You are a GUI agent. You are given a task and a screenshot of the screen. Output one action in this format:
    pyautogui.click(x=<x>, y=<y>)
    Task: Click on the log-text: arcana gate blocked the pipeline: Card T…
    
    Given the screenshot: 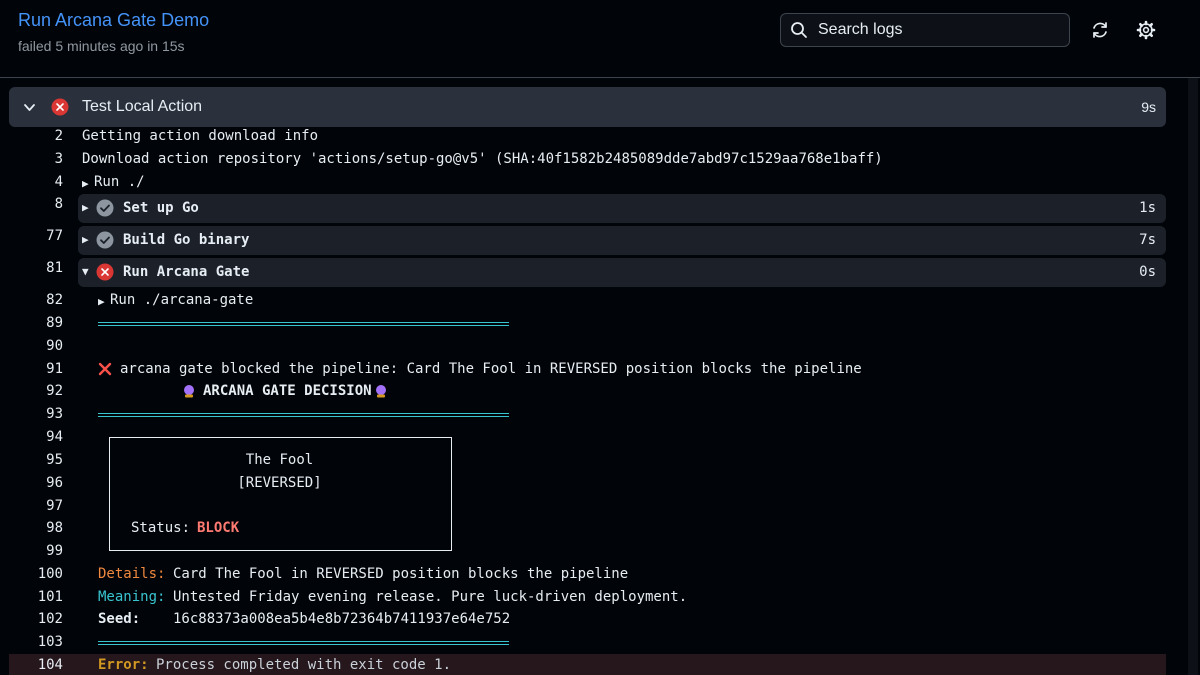 What is the action you would take?
    pyautogui.click(x=491, y=369)
    